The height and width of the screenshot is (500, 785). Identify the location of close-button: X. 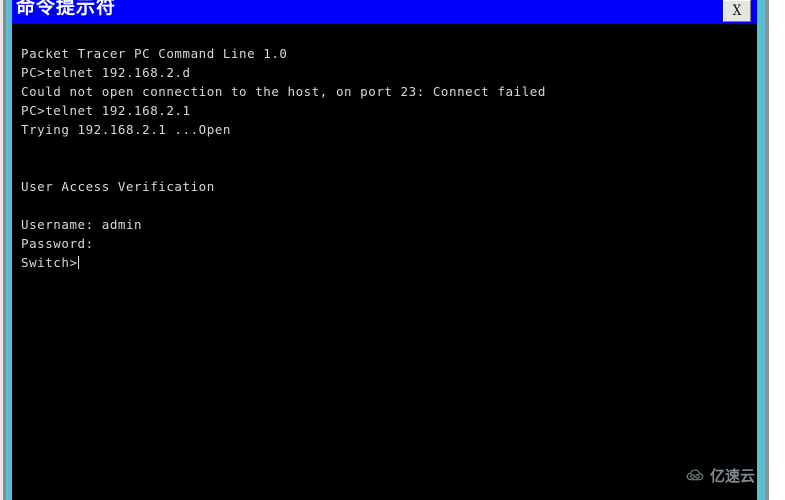
(737, 11).